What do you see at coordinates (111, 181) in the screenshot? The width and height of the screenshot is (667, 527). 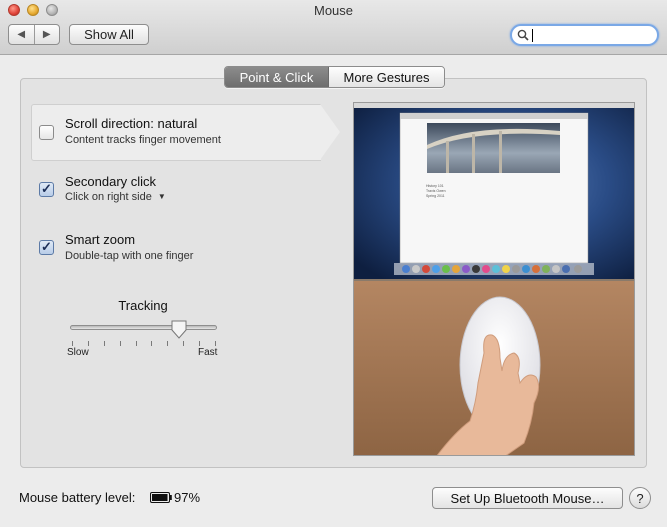 I see `secondary-click-title: Secondary click` at bounding box center [111, 181].